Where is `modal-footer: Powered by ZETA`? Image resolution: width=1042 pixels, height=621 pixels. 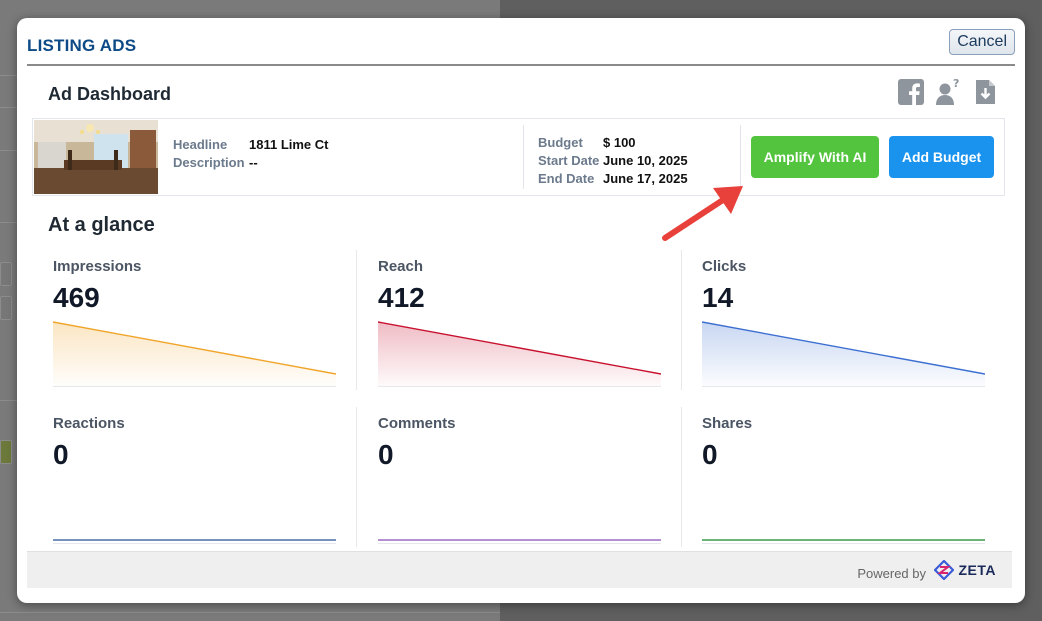
modal-footer: Powered by ZETA is located at coordinates (519, 569).